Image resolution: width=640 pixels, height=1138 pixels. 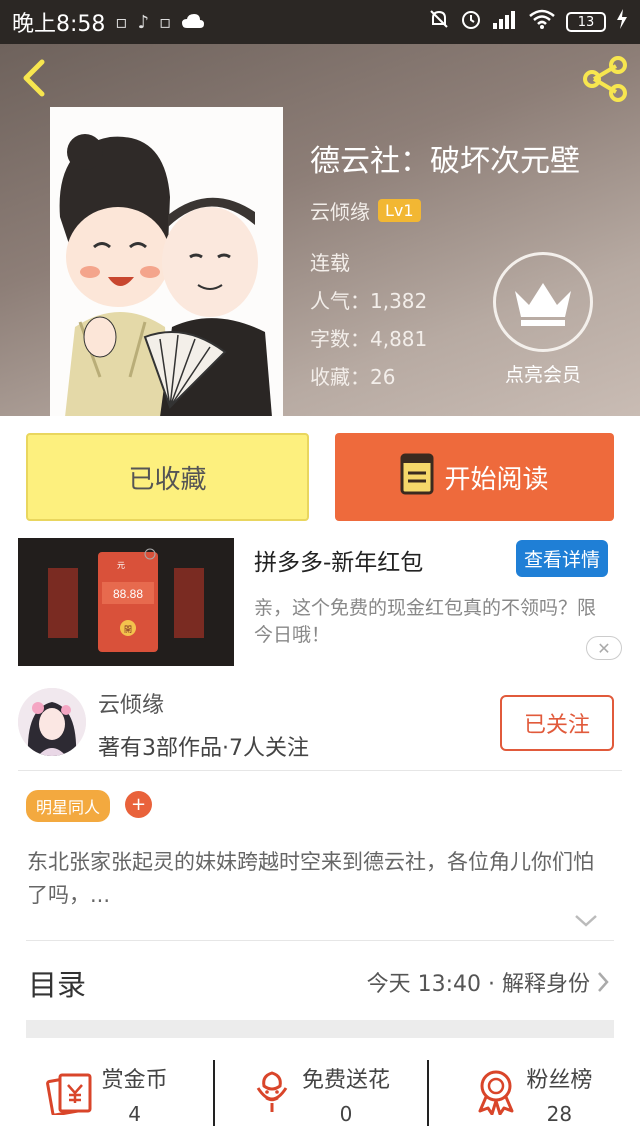 I want to click on popularity: 人气：1,382, so click(x=369, y=301).